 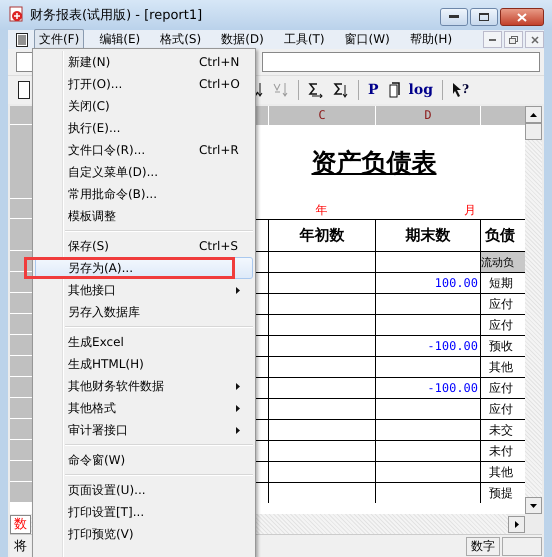 I want to click on column-header: C, so click(x=321, y=115).